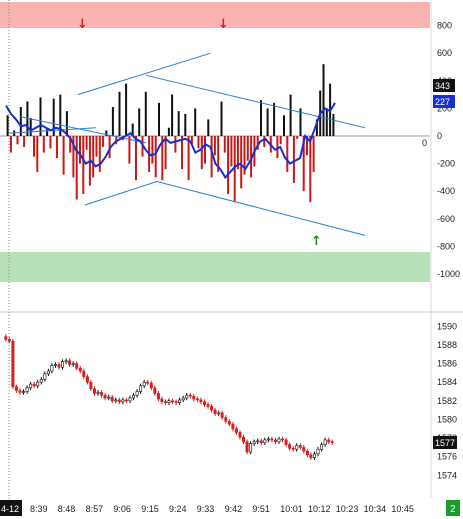  What do you see at coordinates (453, 509) in the screenshot?
I see `time-axis-badge-label: 2` at bounding box center [453, 509].